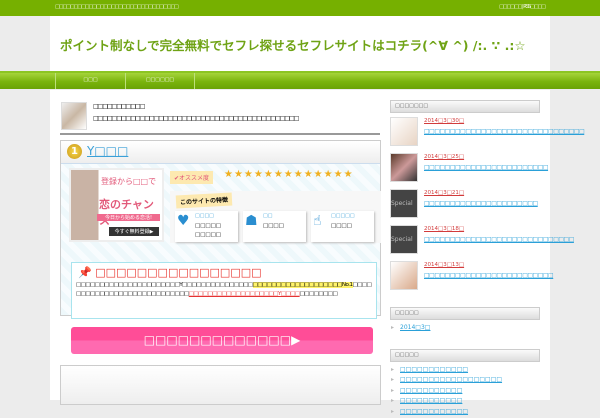 This screenshot has width=600, height=418. Describe the element at coordinates (222, 340) in the screenshot. I see `official-site-button: □□□□□□□□□□□□□▶` at that location.